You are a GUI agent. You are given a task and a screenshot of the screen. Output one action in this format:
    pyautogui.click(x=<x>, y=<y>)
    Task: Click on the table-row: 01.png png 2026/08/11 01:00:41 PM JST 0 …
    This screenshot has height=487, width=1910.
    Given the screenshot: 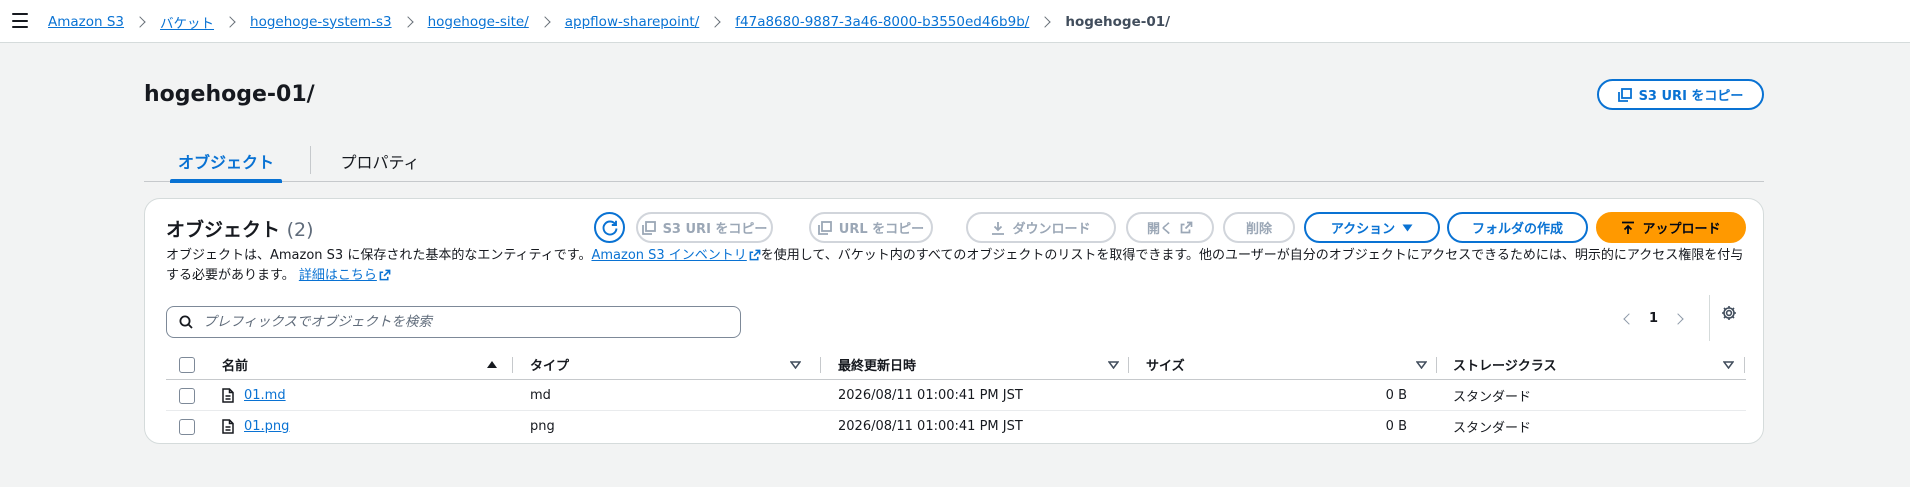 What is the action you would take?
    pyautogui.click(x=956, y=426)
    